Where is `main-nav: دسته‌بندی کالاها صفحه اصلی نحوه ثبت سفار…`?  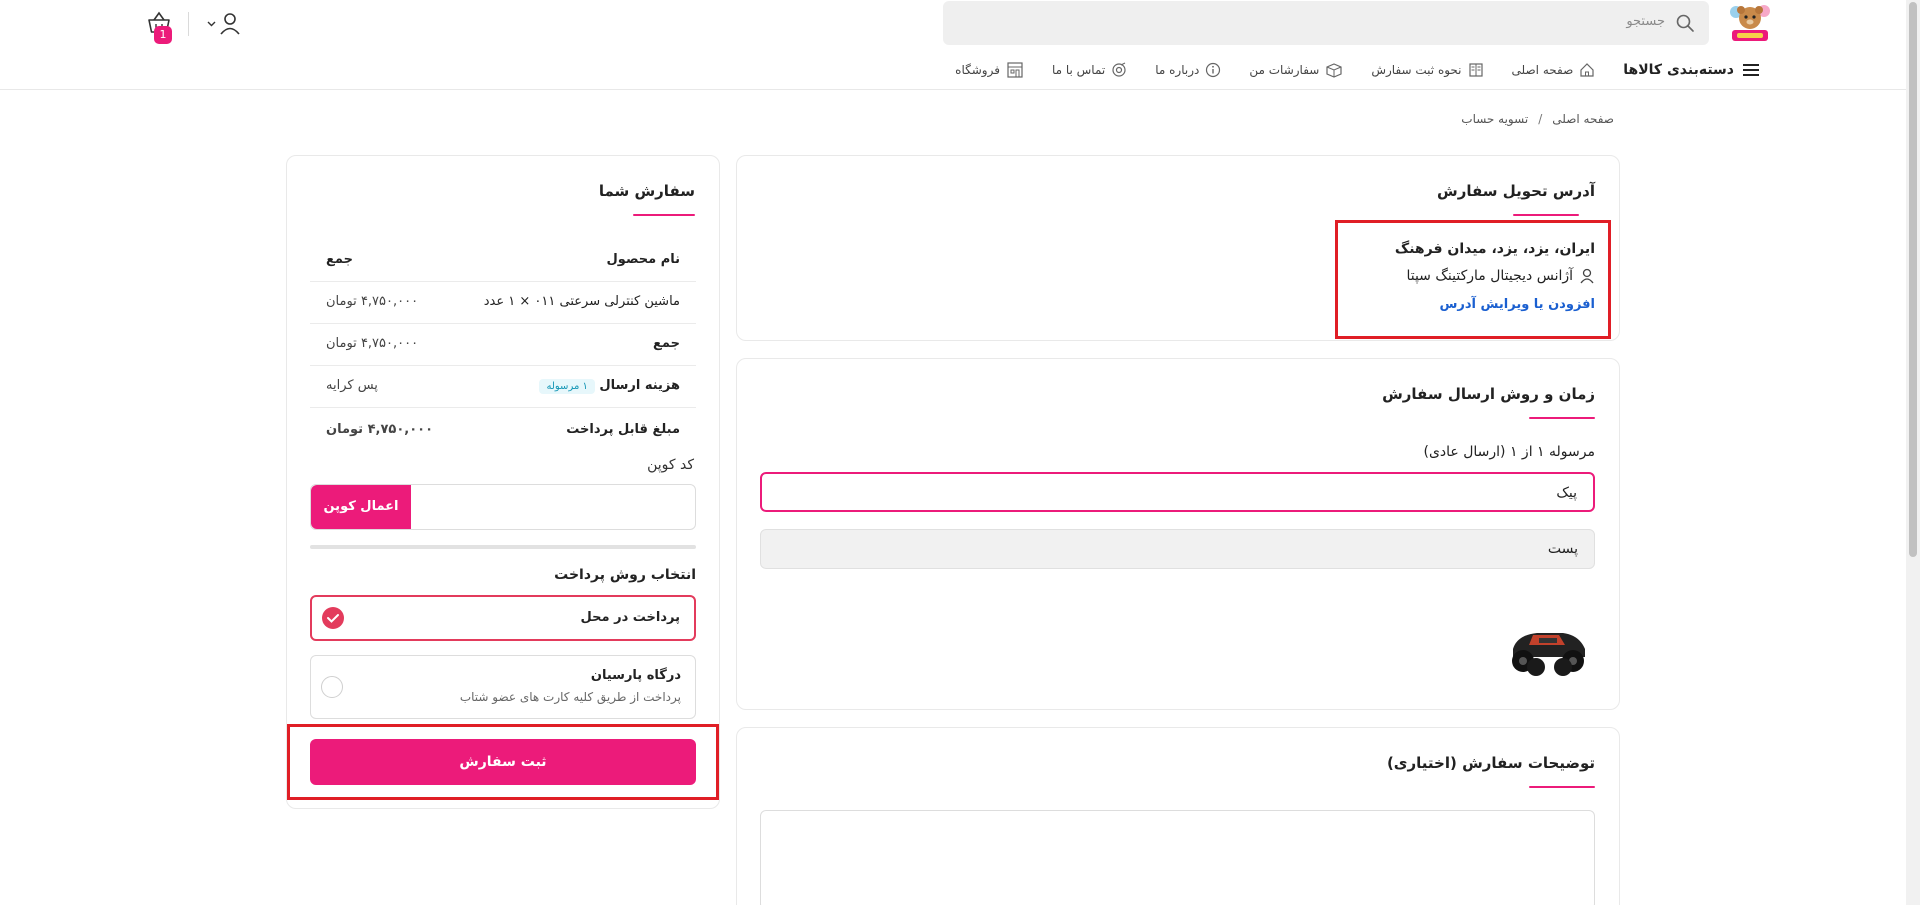
main-nav: دسته‌بندی کالاها صفحه اصلی نحوه ثبت سفار… is located at coordinates (1357, 70).